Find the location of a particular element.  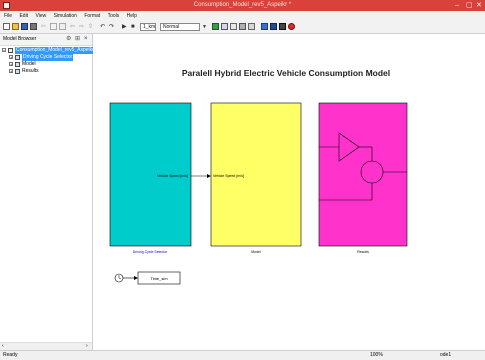

data-inspector-icon is located at coordinates (273, 26).